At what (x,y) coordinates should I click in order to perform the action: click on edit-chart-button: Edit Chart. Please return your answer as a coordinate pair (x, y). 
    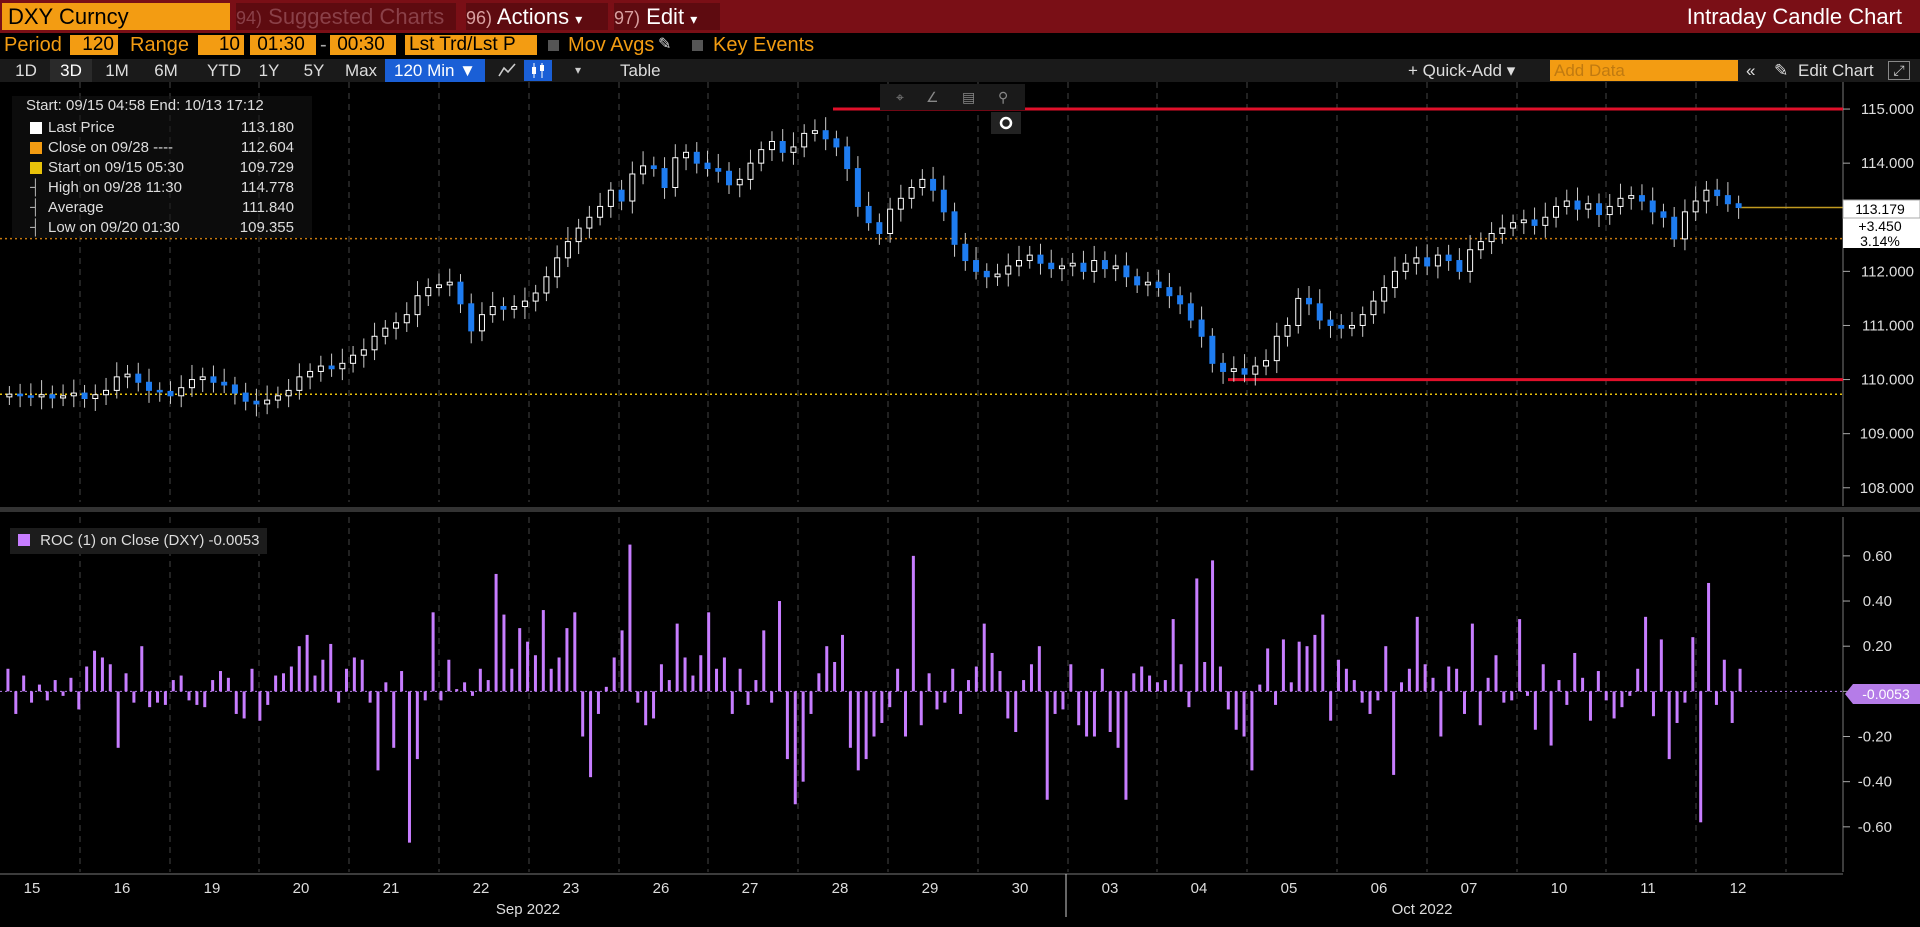
    Looking at the image, I should click on (1836, 70).